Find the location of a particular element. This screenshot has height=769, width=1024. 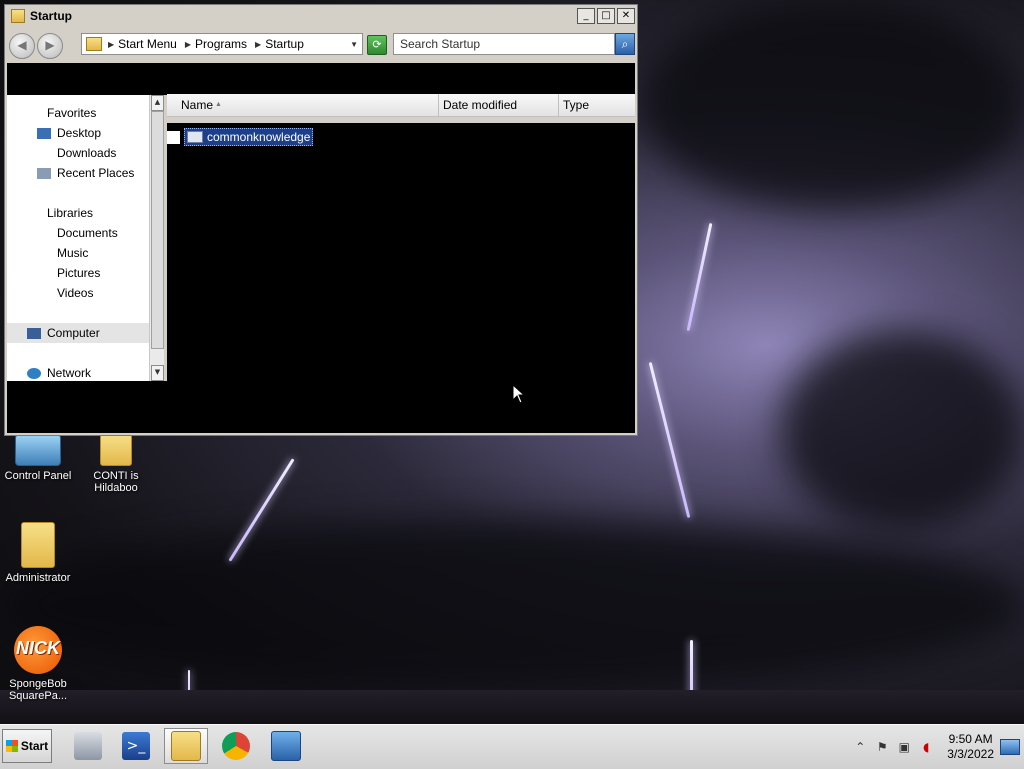

server-manager-icon is located at coordinates (88, 746).